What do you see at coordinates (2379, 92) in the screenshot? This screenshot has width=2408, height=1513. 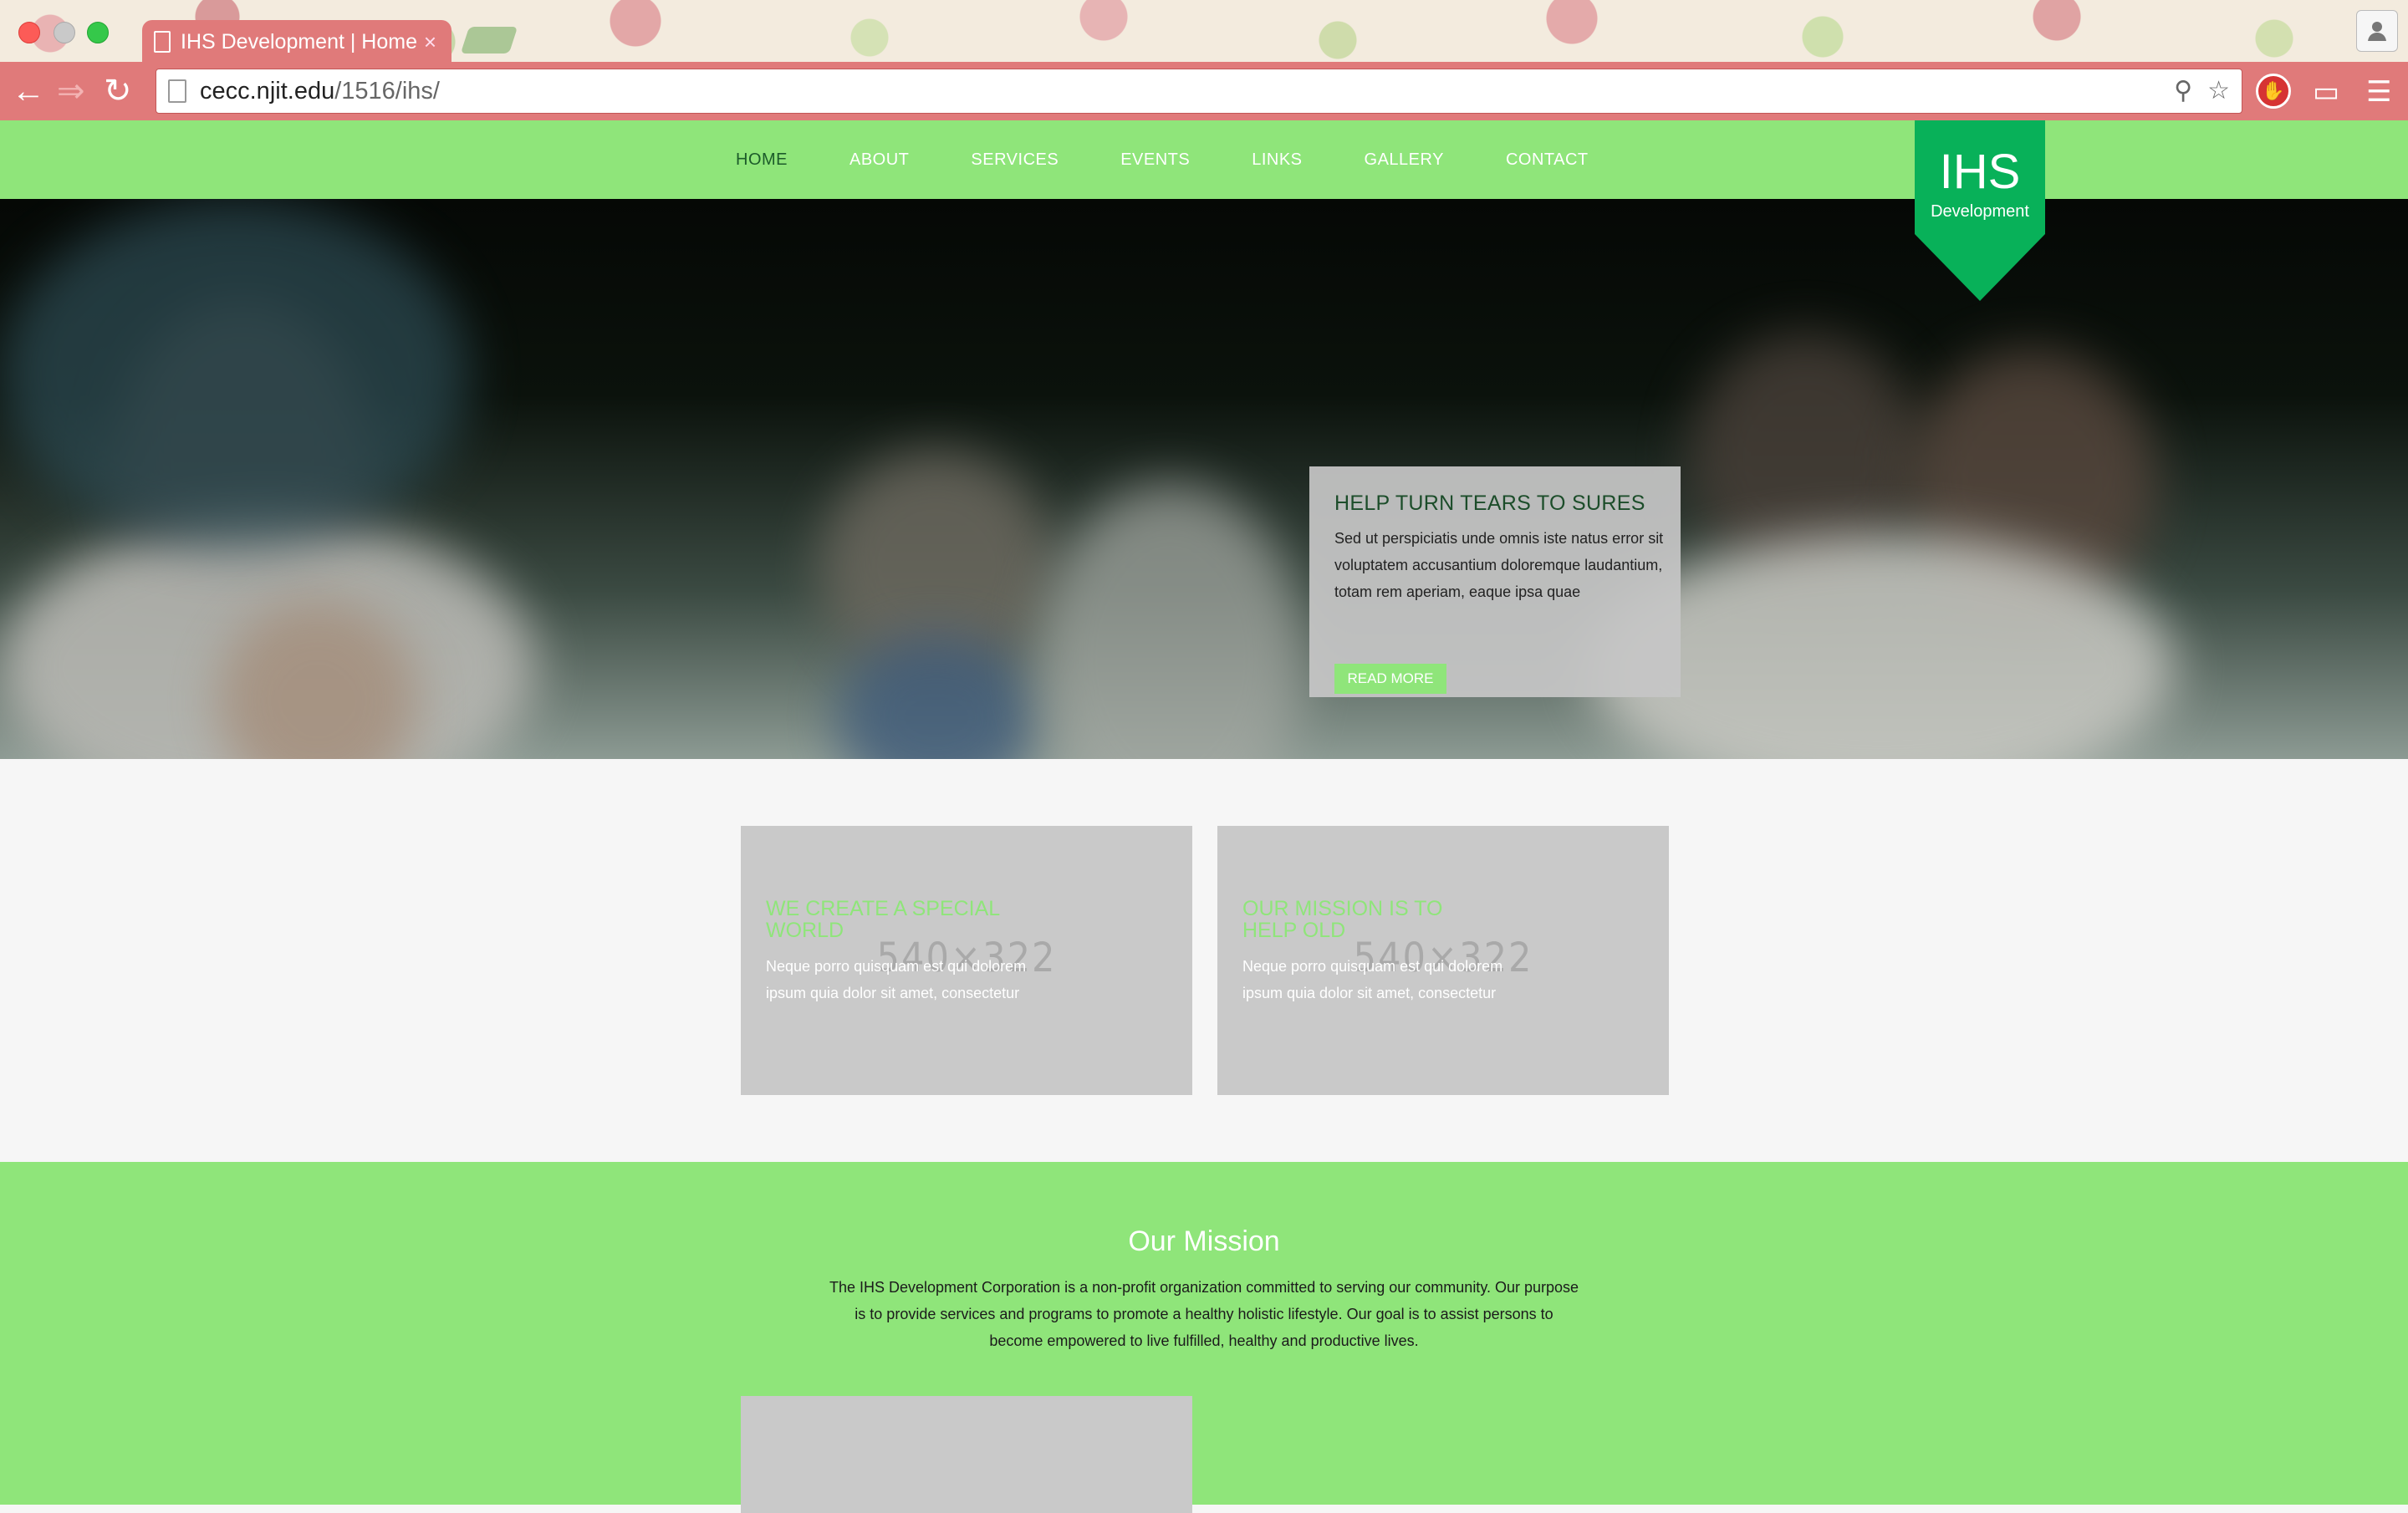 I see `menu-icon: ☰` at bounding box center [2379, 92].